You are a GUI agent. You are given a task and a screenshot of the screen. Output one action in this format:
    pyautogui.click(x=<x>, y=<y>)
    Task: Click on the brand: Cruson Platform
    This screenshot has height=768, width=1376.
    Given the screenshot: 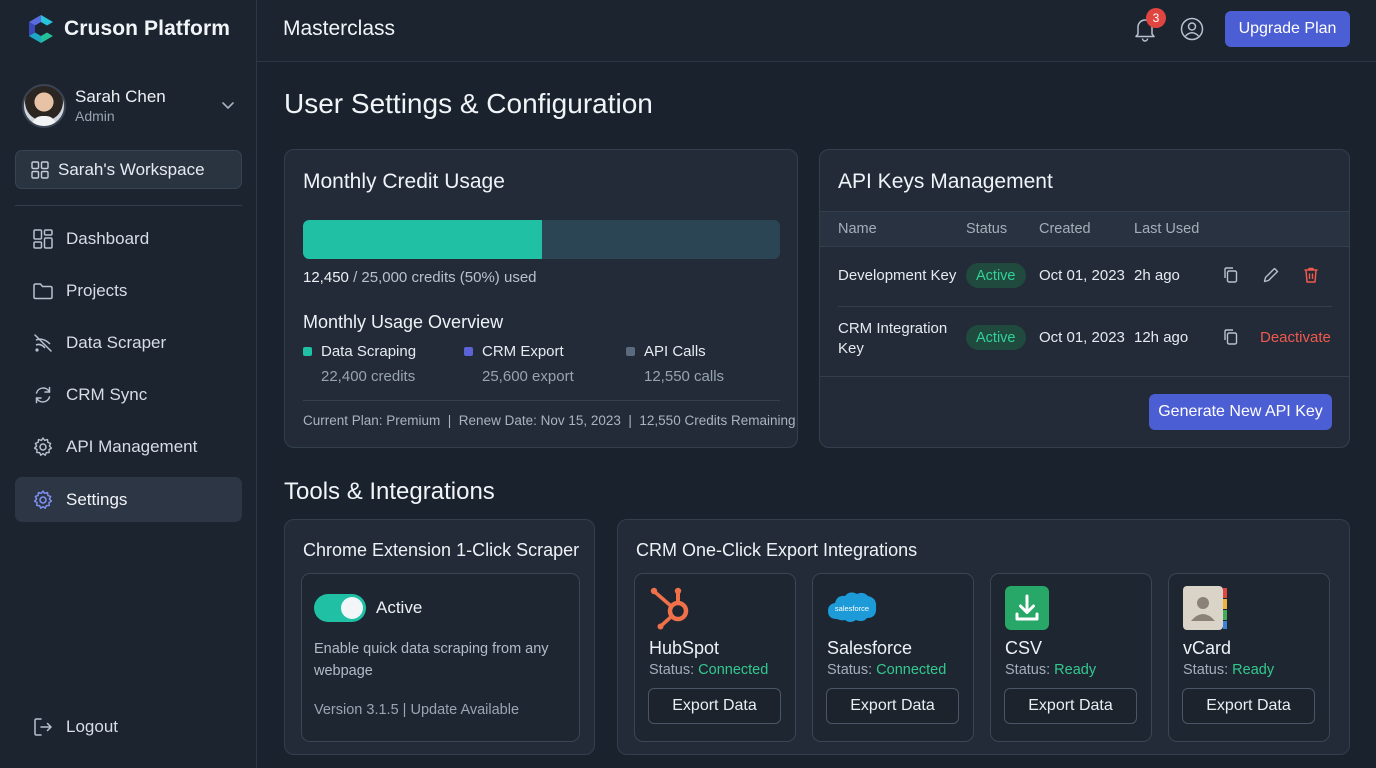 What is the action you would take?
    pyautogui.click(x=128, y=29)
    